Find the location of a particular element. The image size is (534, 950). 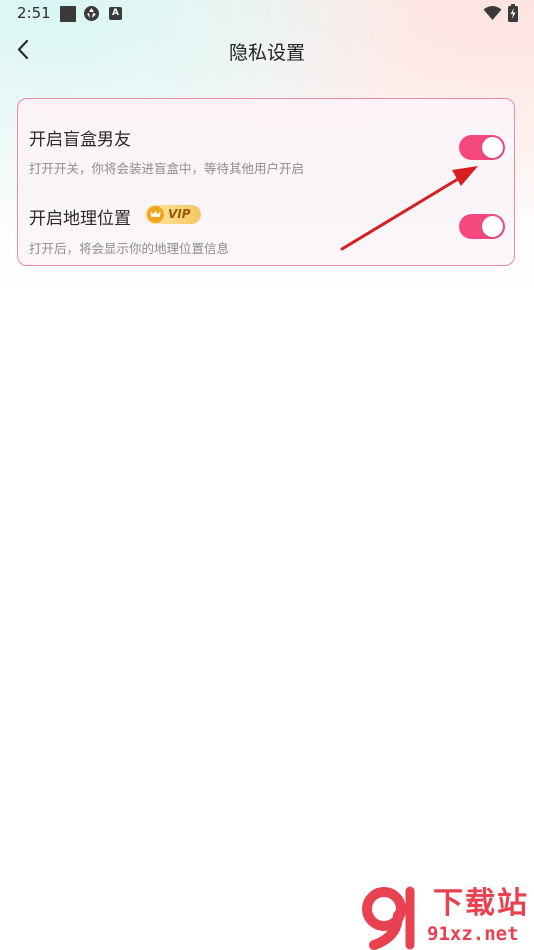

vip-badge: VIP is located at coordinates (173, 214).